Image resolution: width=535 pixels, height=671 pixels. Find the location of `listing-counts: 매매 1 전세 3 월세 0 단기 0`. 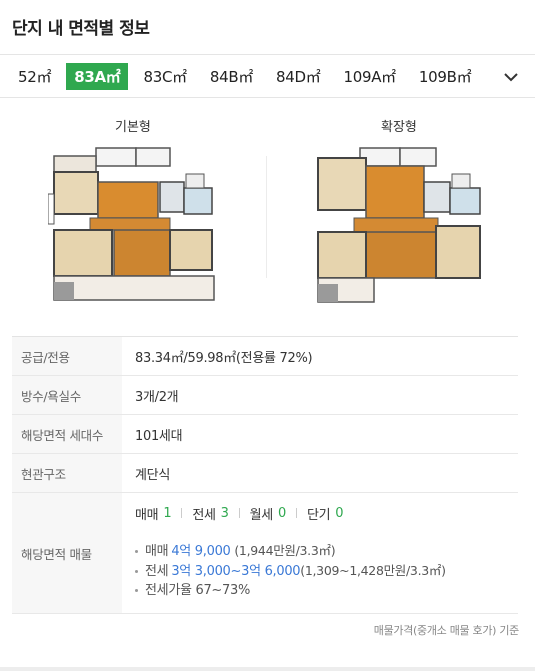

listing-counts: 매매 1 전세 3 월세 0 단기 0 is located at coordinates (239, 513).